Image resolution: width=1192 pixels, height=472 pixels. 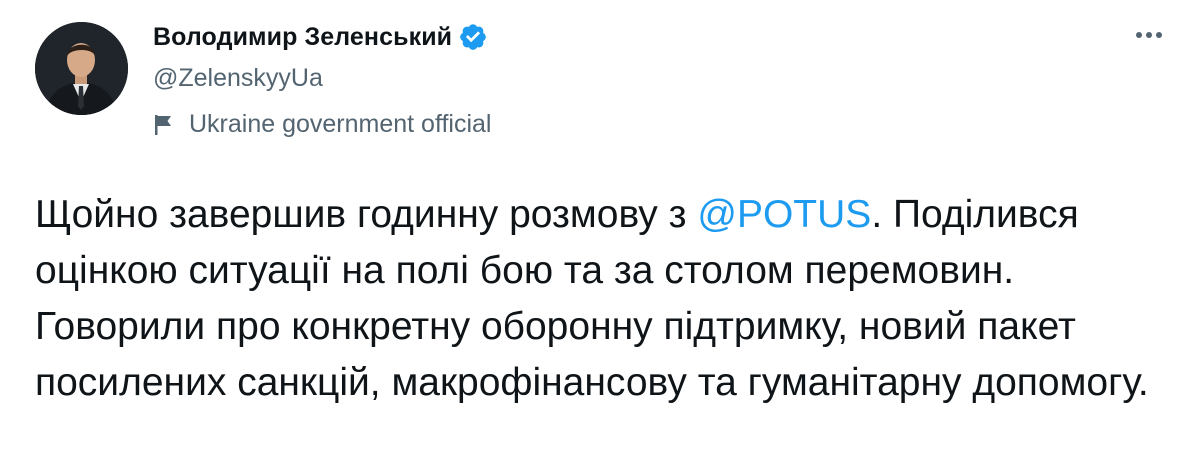 I want to click on author-display-name: Володимир Зеленський, so click(x=302, y=37).